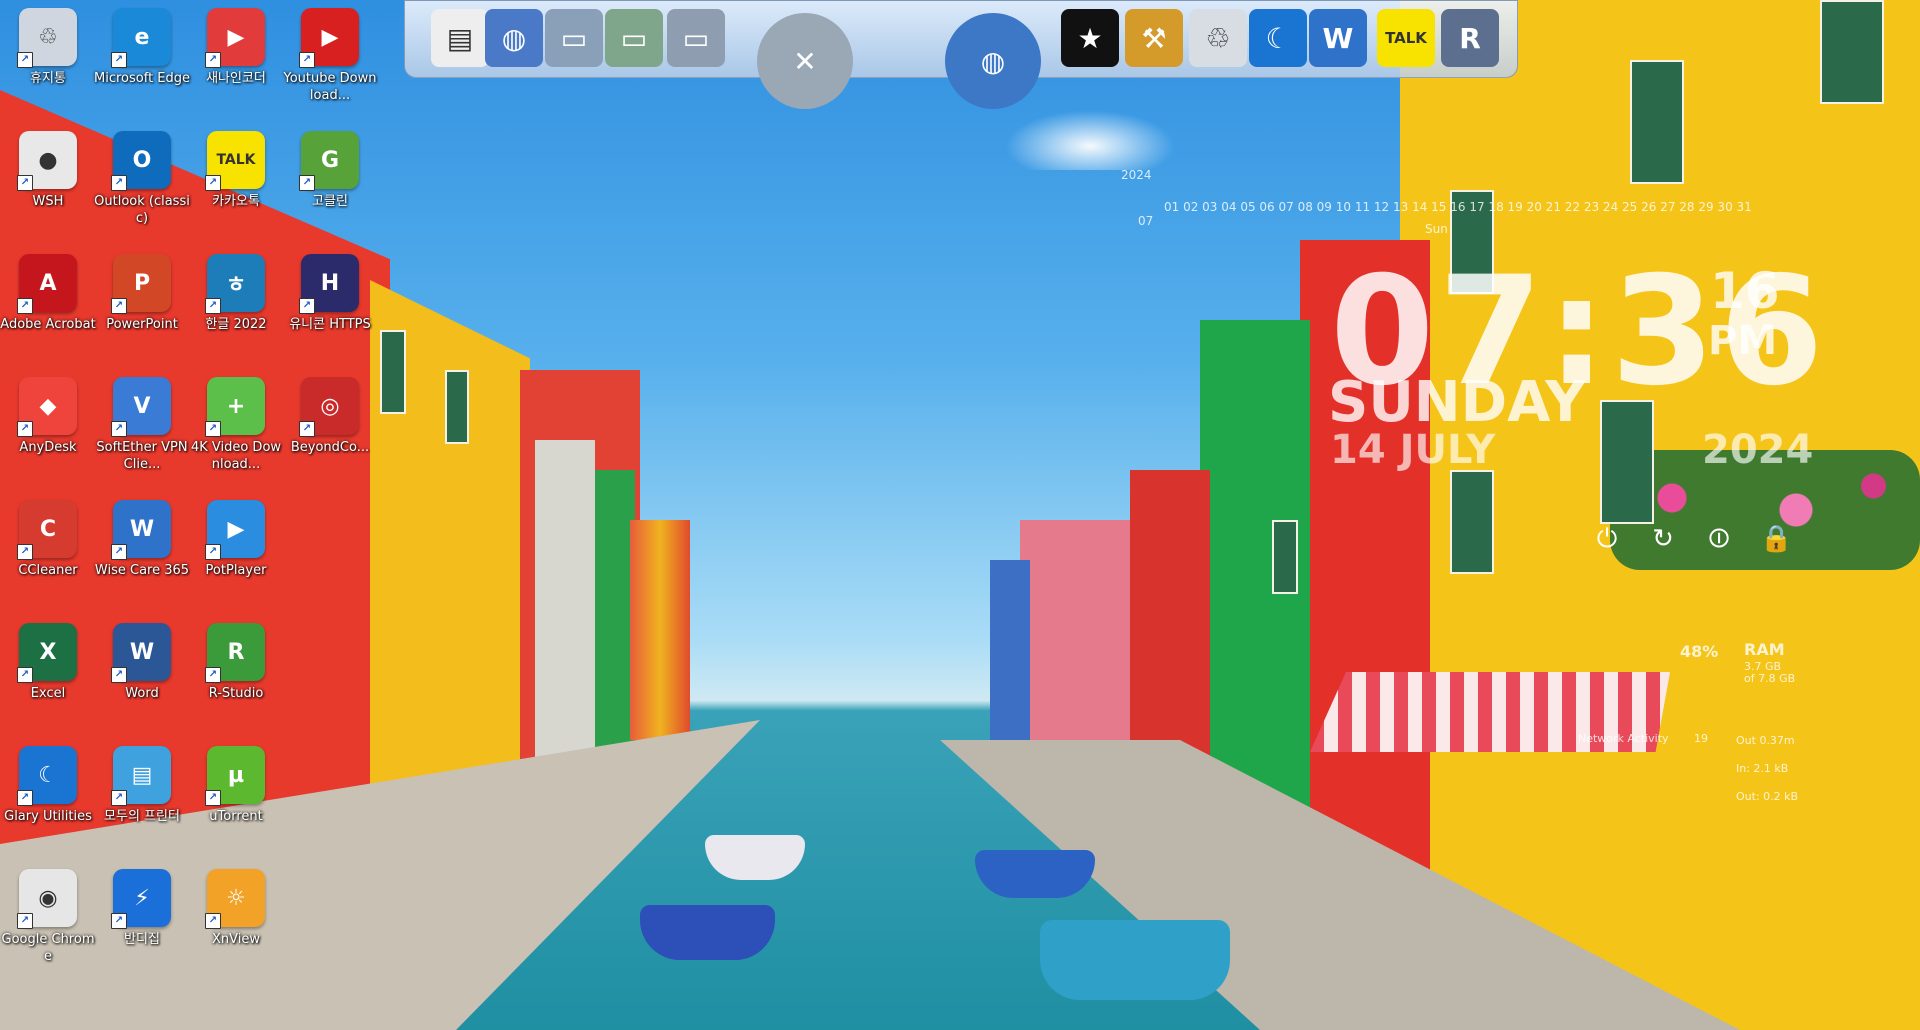 This screenshot has width=1920, height=1030. Describe the element at coordinates (48, 324) in the screenshot. I see `desktop-icon-label: Adobe Acrobat` at that location.